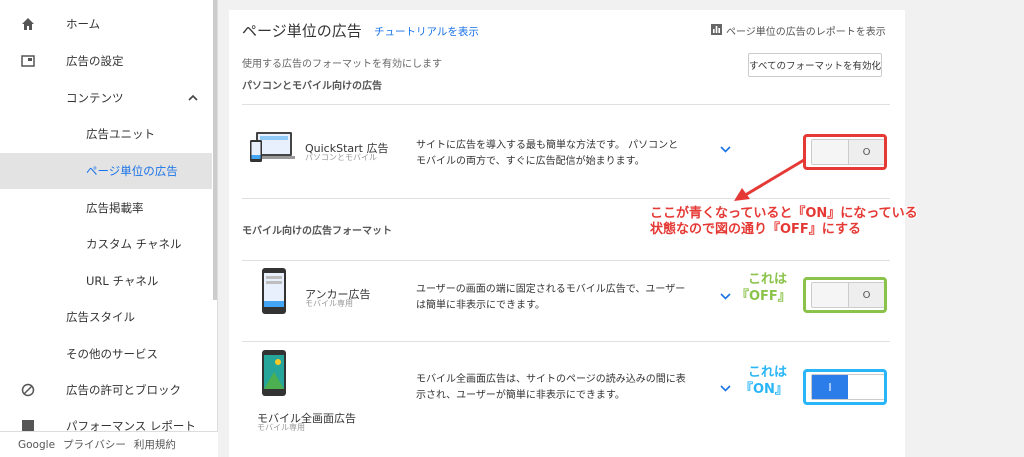 The width and height of the screenshot is (1024, 457). What do you see at coordinates (274, 374) in the screenshot?
I see `vignette-phone-icon` at bounding box center [274, 374].